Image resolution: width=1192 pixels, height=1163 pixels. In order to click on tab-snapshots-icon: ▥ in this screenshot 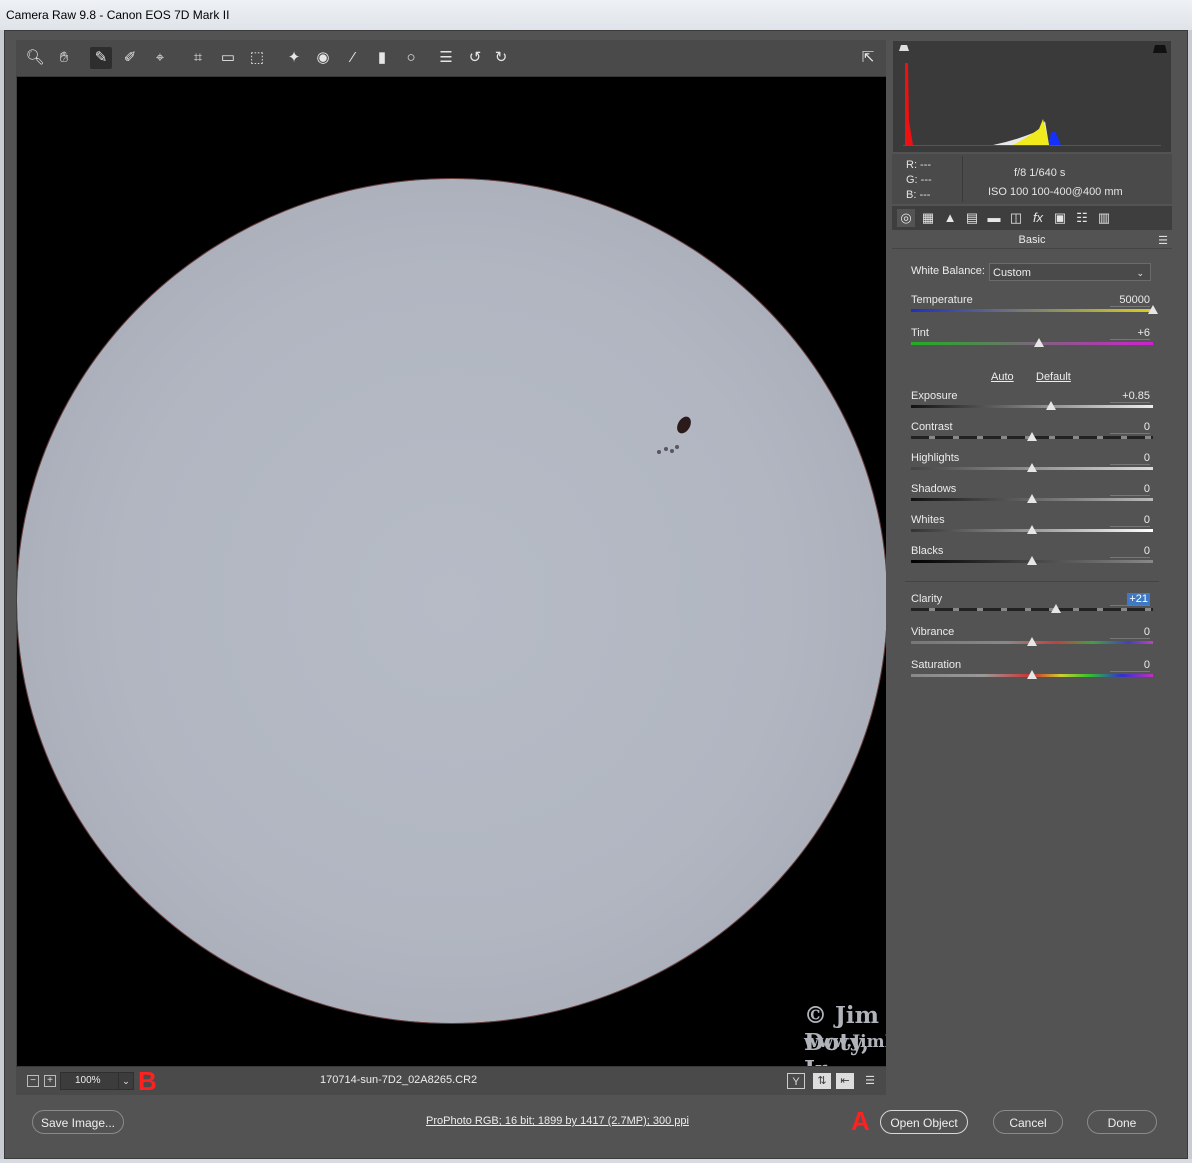, I will do `click(1104, 218)`.